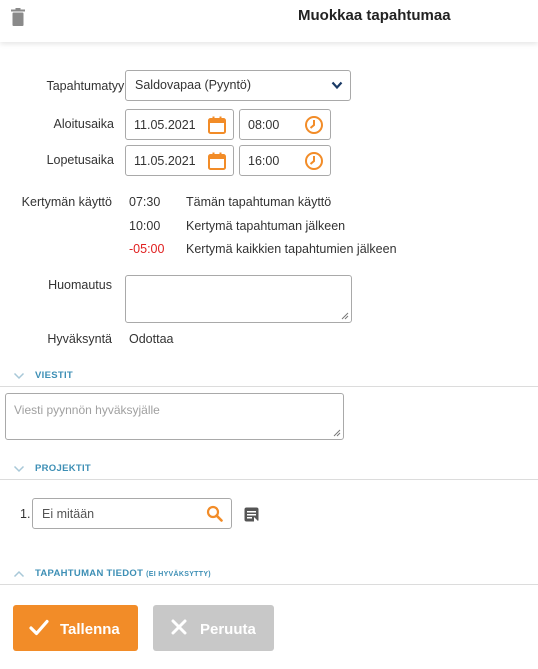  Describe the element at coordinates (90, 629) in the screenshot. I see `save-button-label: Tallenna` at that location.